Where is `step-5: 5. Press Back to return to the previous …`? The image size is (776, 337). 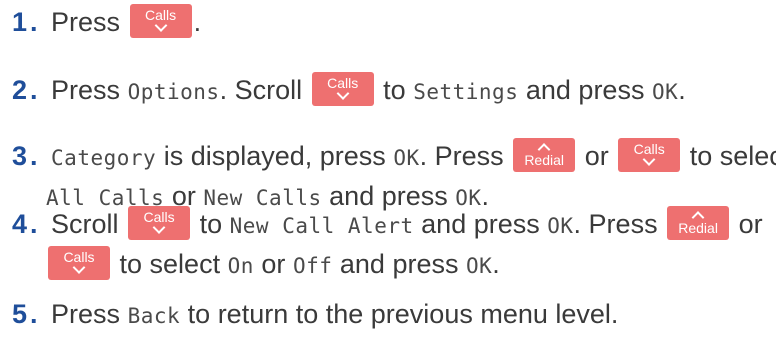 step-5: 5. Press Back to return to the previous … is located at coordinates (315, 314).